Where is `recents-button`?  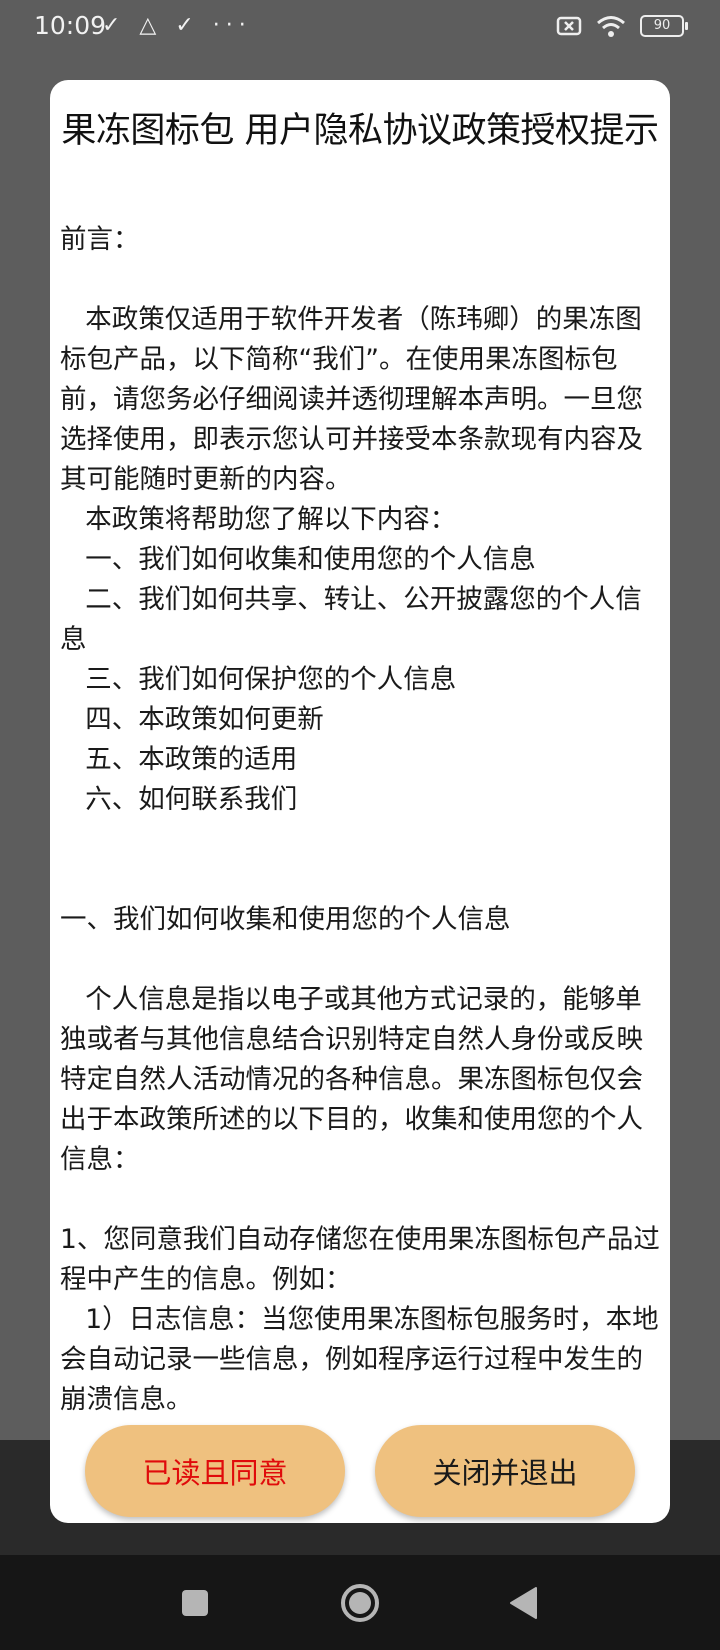 recents-button is located at coordinates (195, 1602).